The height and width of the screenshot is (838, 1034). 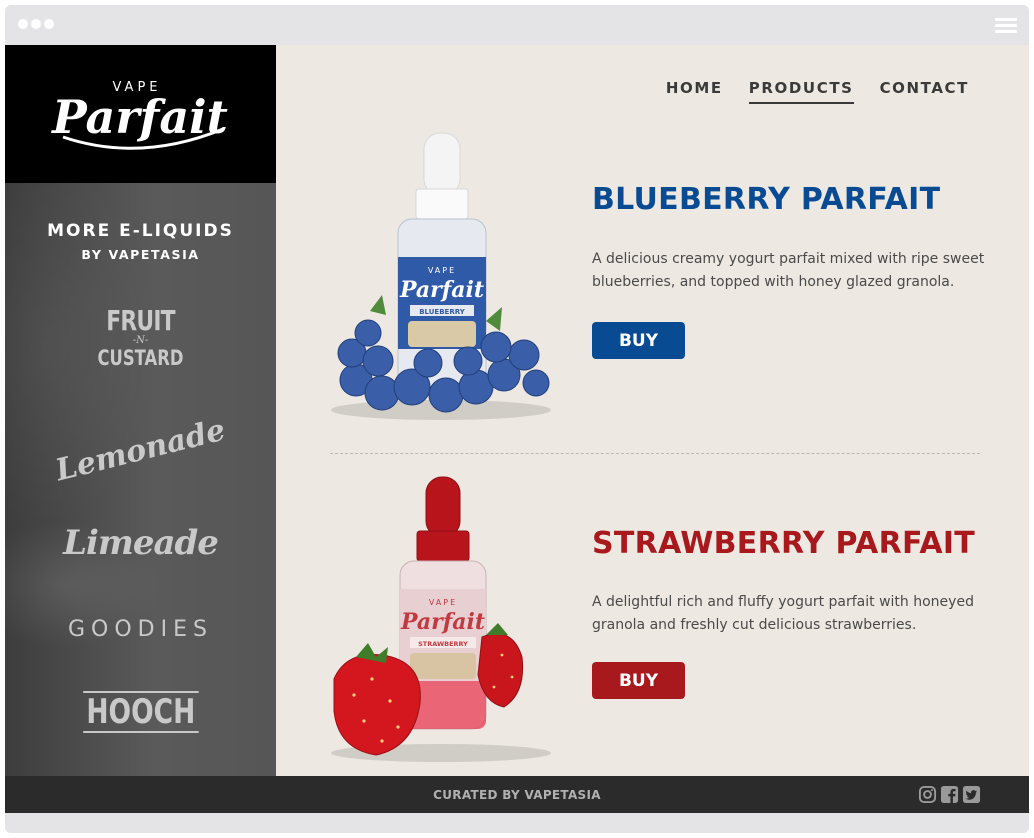 I want to click on facebook-icon, so click(x=949, y=794).